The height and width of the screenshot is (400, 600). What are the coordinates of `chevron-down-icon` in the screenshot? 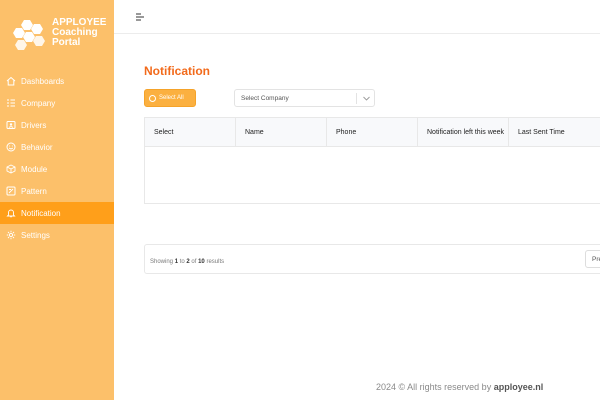 It's located at (366, 98).